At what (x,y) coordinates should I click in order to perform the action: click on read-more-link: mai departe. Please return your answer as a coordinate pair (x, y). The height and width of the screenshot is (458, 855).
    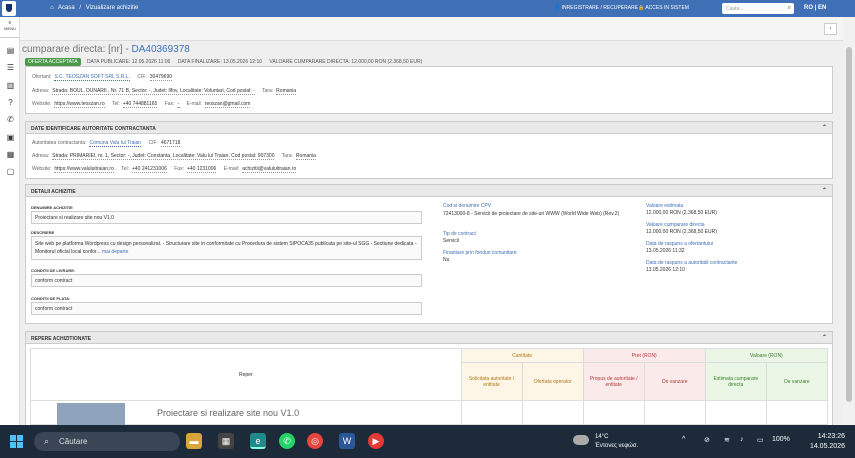
    Looking at the image, I should click on (115, 252).